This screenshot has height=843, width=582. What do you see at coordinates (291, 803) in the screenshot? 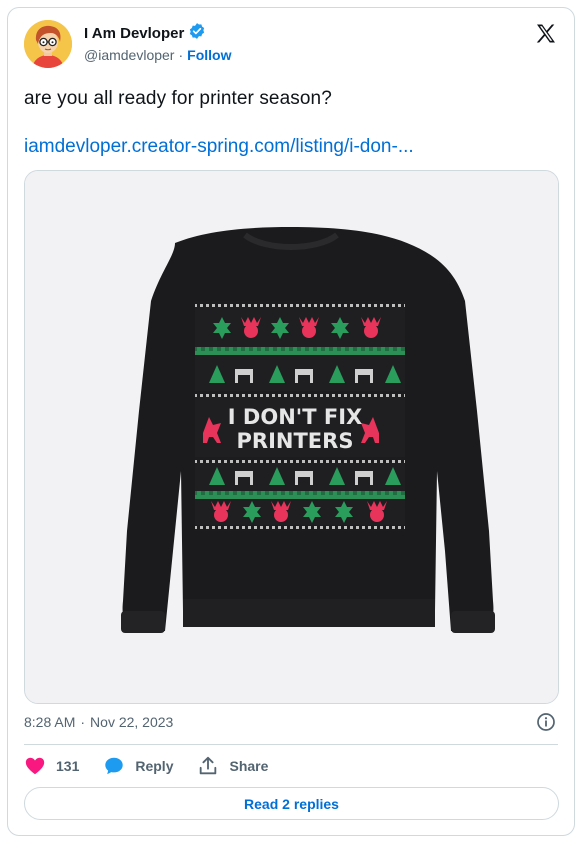
I see `read-replies-button: Read 2 replies` at bounding box center [291, 803].